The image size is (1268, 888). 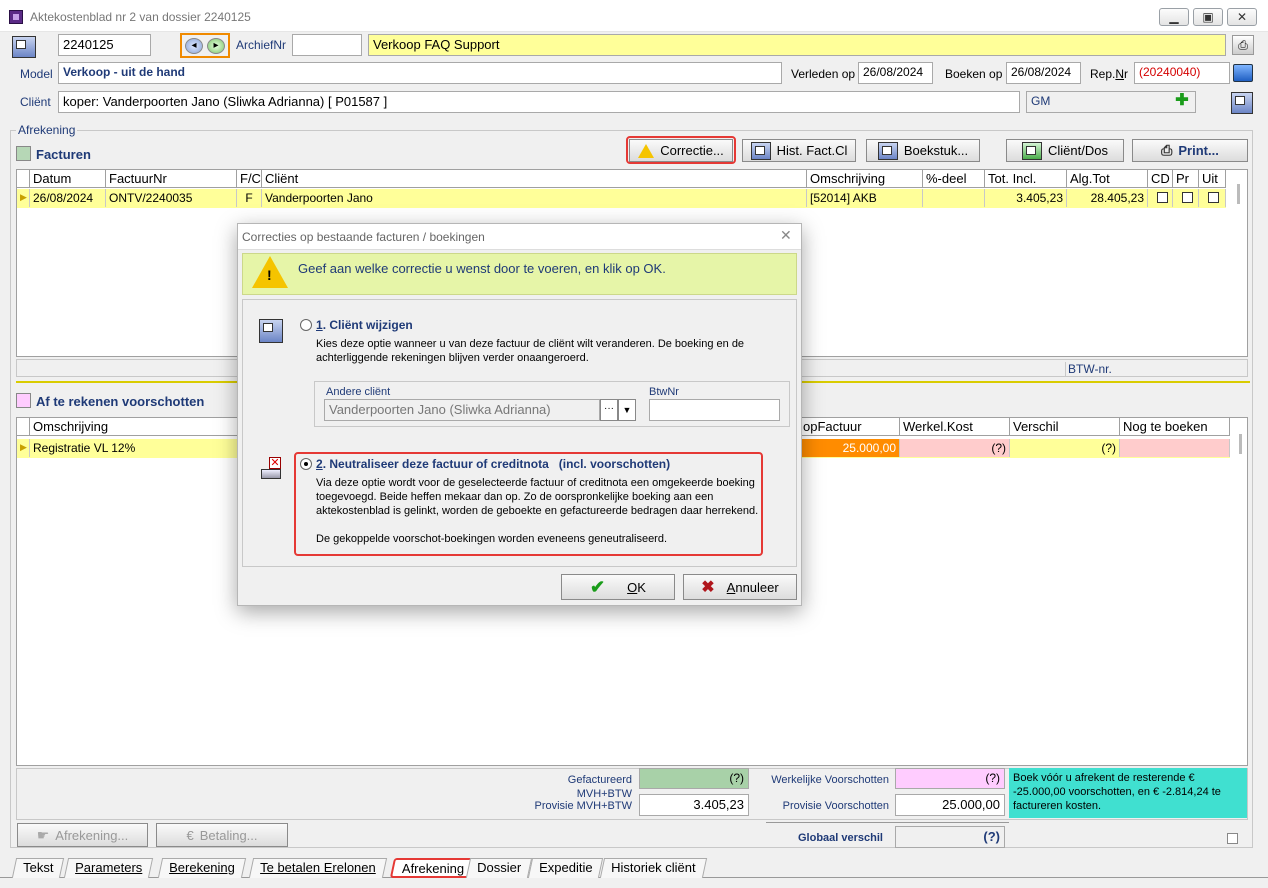 I want to click on ok-button-label: OK, so click(x=636, y=587).